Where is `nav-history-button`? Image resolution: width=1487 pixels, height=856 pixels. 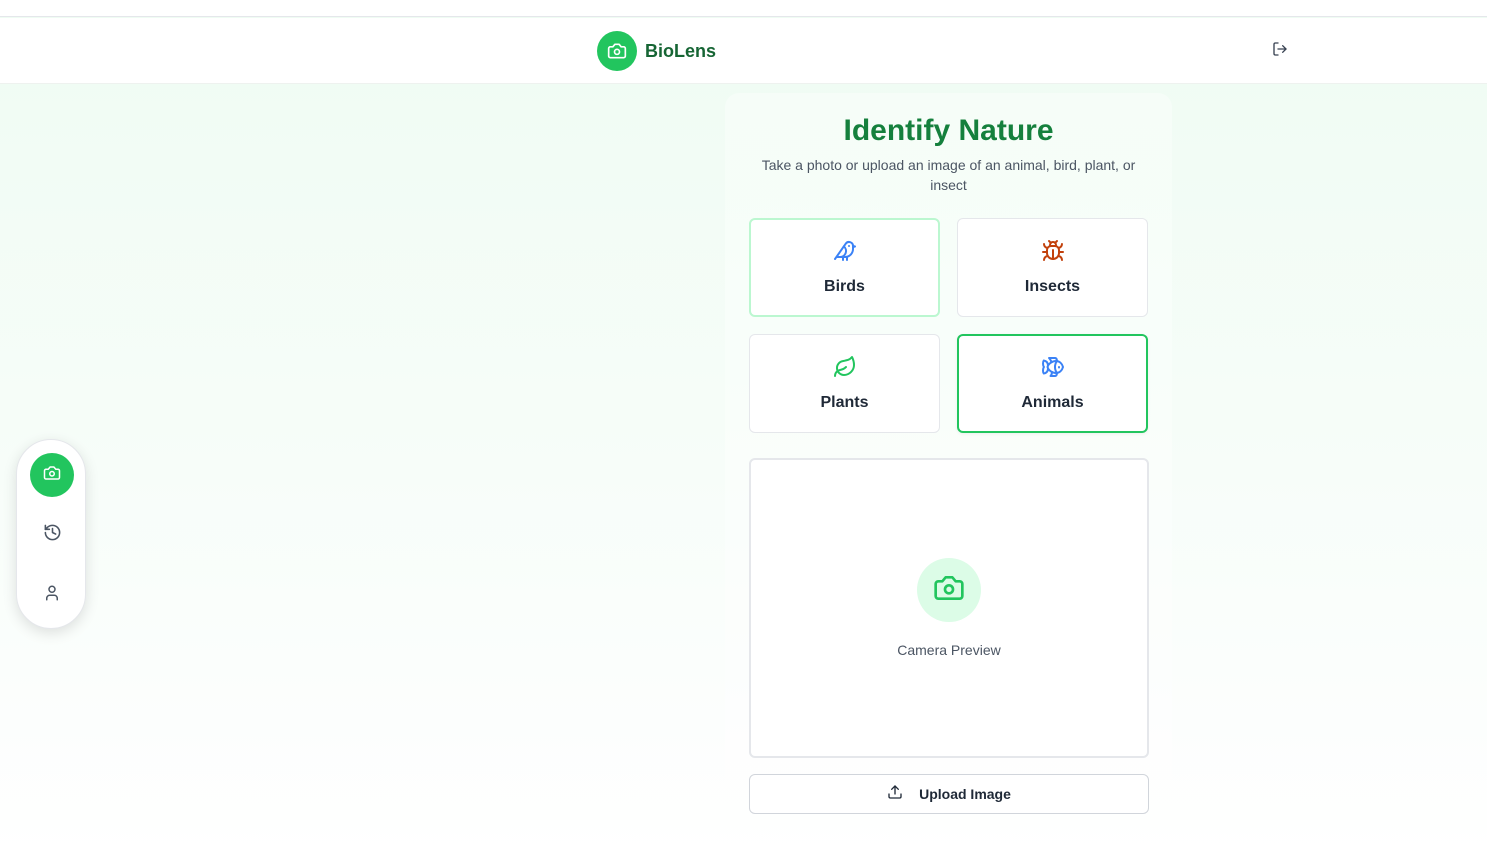 nav-history-button is located at coordinates (52, 535).